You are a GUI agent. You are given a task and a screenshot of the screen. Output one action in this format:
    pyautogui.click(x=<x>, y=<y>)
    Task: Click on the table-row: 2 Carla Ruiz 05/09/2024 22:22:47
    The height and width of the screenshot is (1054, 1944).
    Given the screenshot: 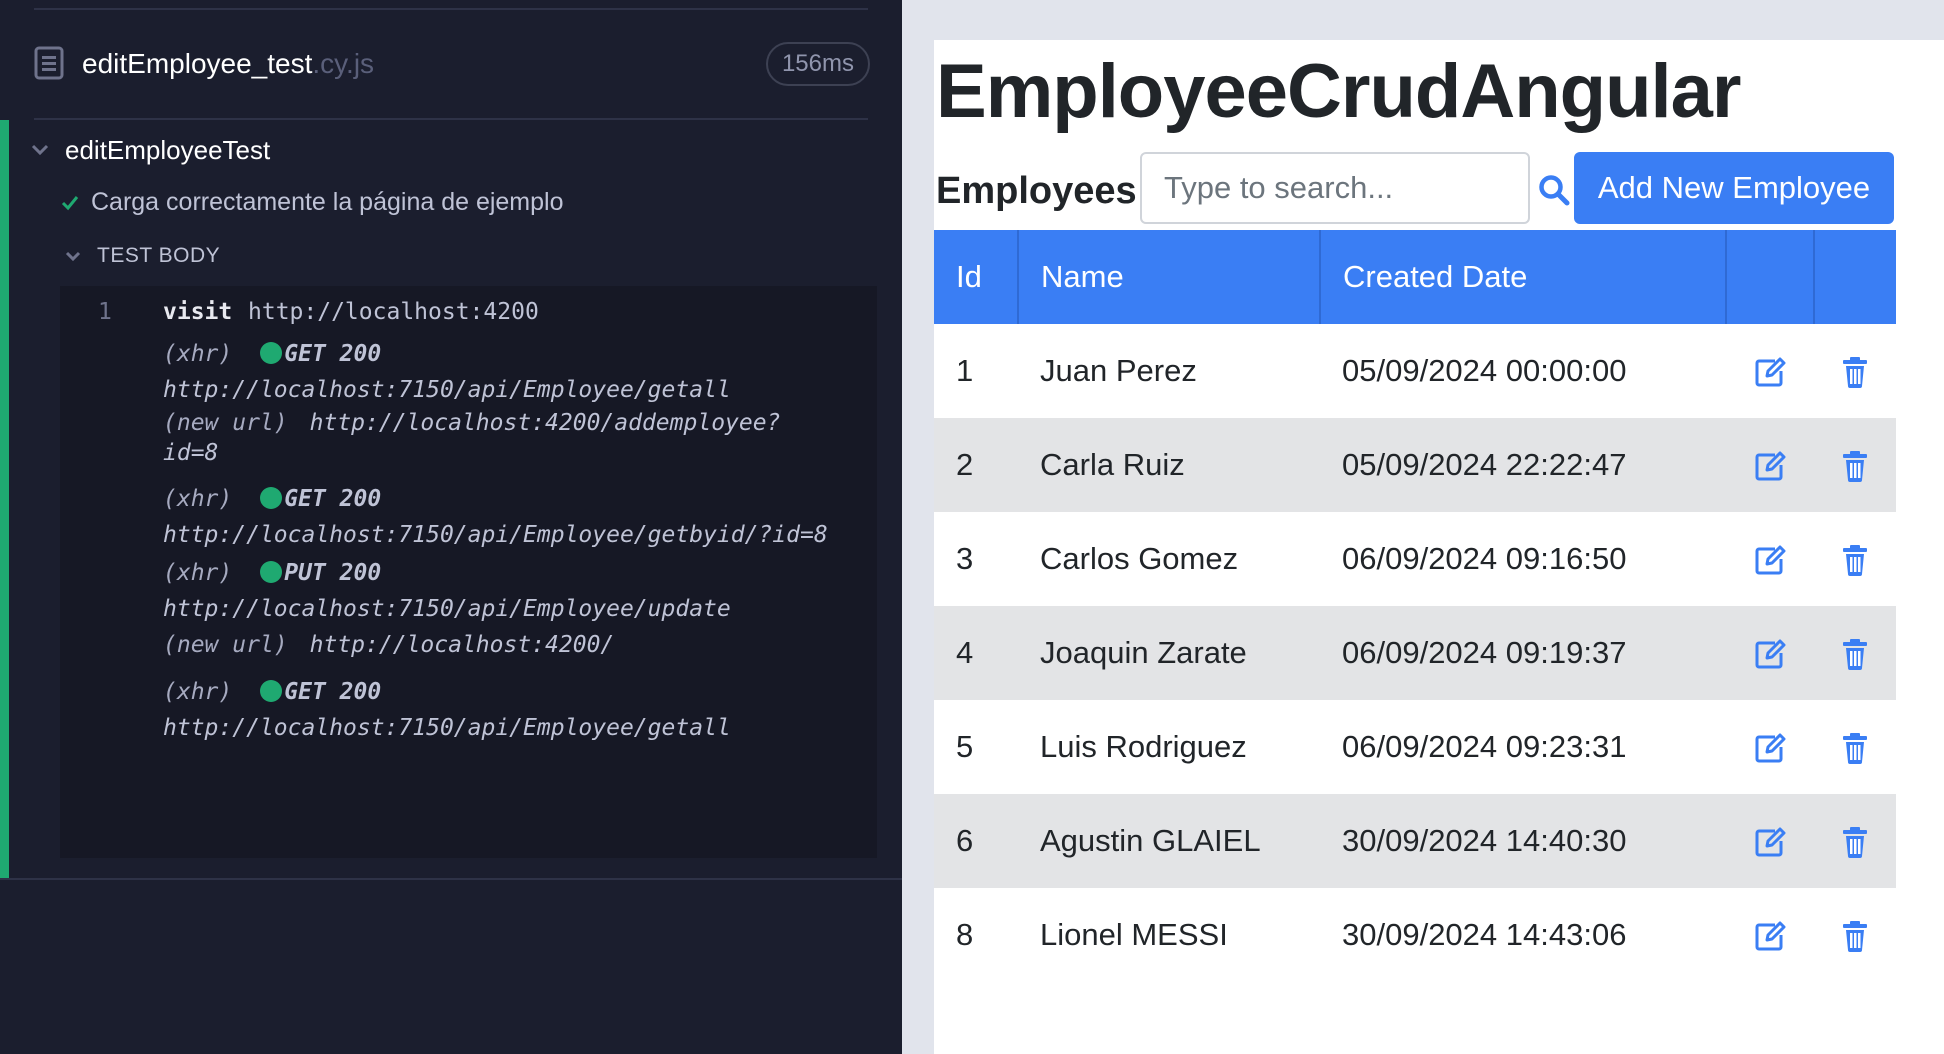 What is the action you would take?
    pyautogui.click(x=1415, y=465)
    